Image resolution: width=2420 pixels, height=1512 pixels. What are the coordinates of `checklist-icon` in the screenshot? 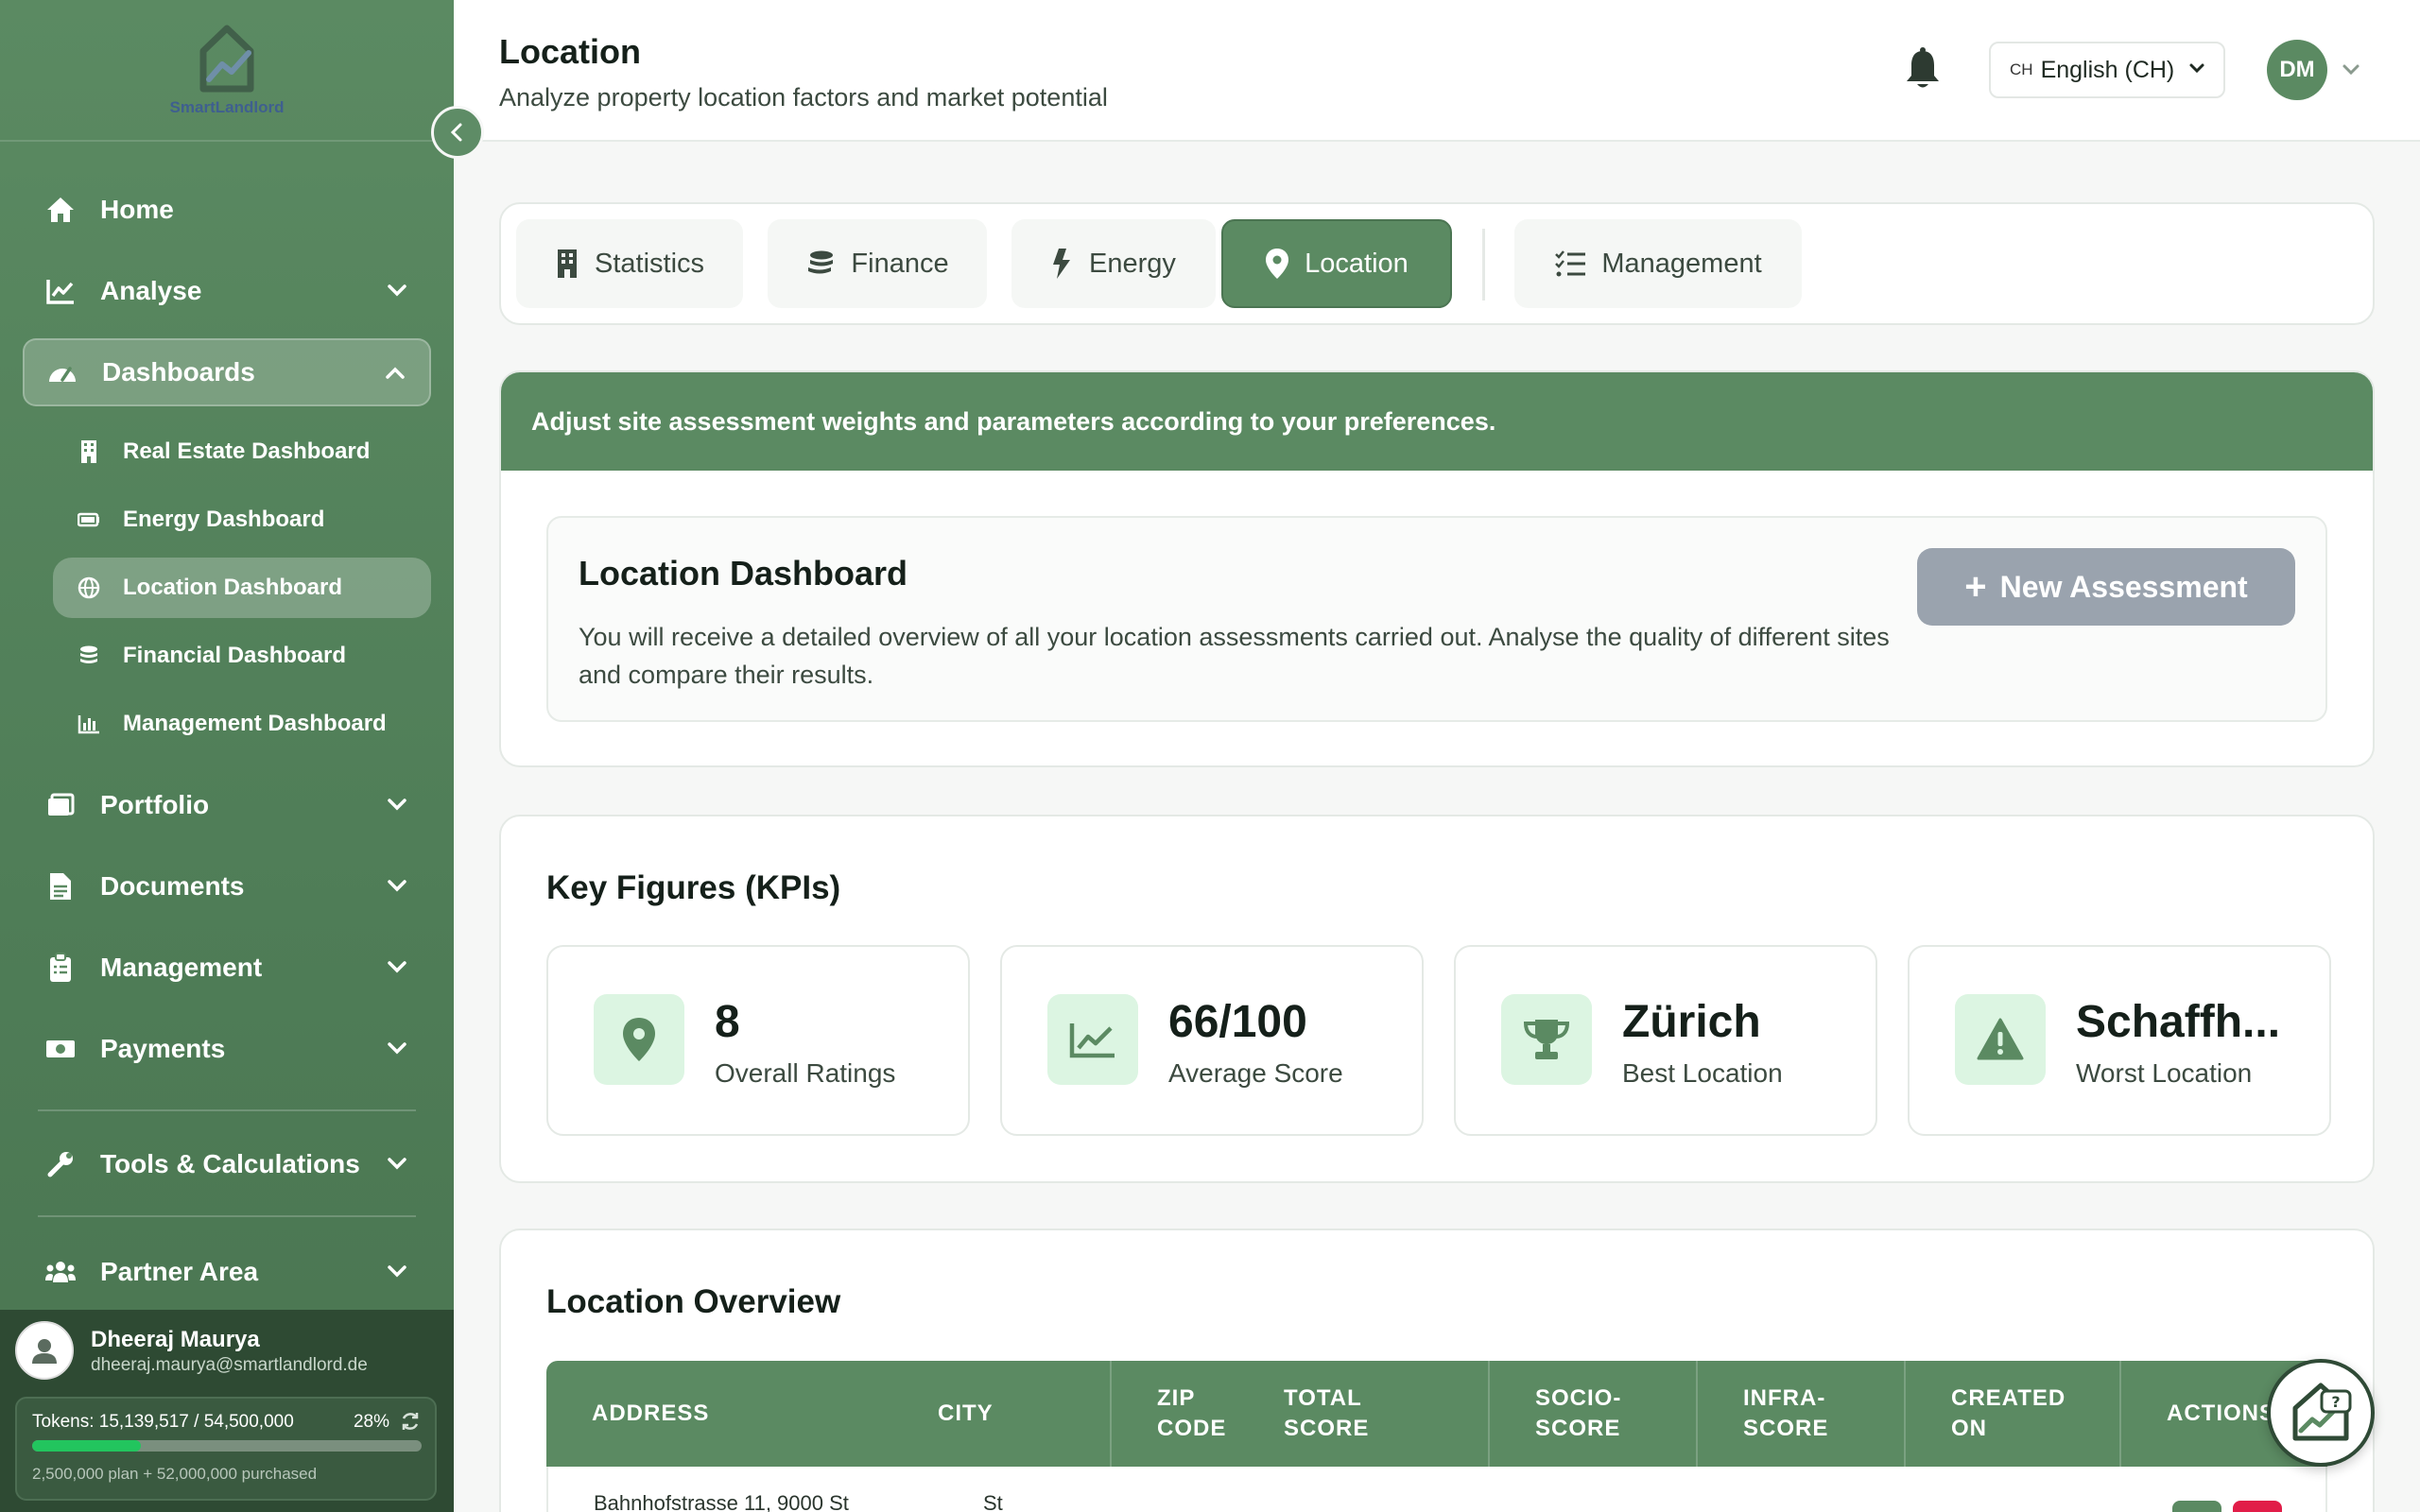 It's located at (1570, 263).